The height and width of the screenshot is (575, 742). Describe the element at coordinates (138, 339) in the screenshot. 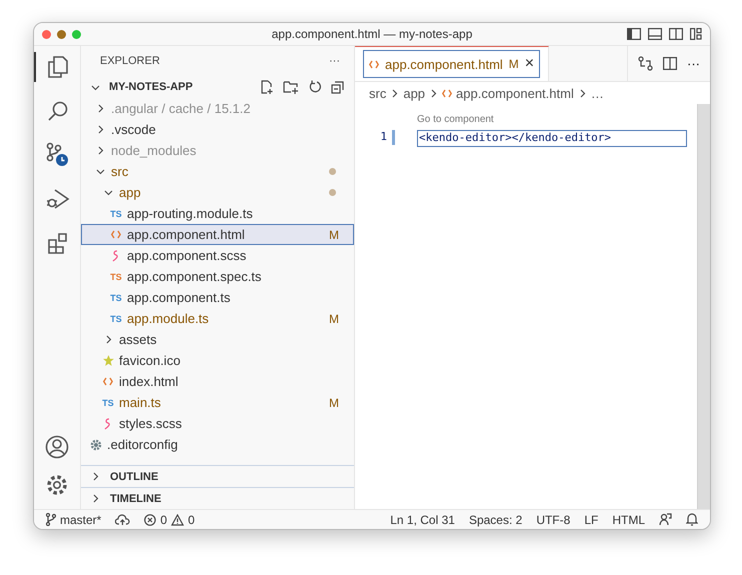

I see `folder-name: assets` at that location.